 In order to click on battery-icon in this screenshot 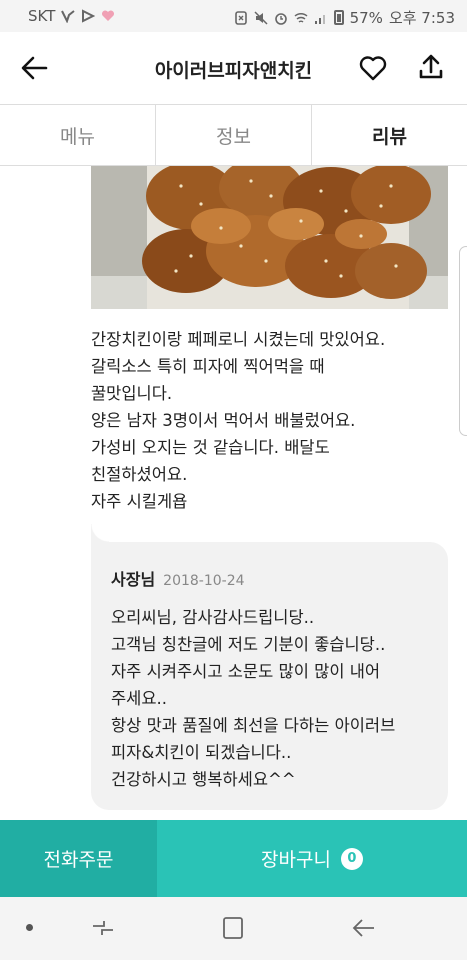, I will do `click(338, 17)`.